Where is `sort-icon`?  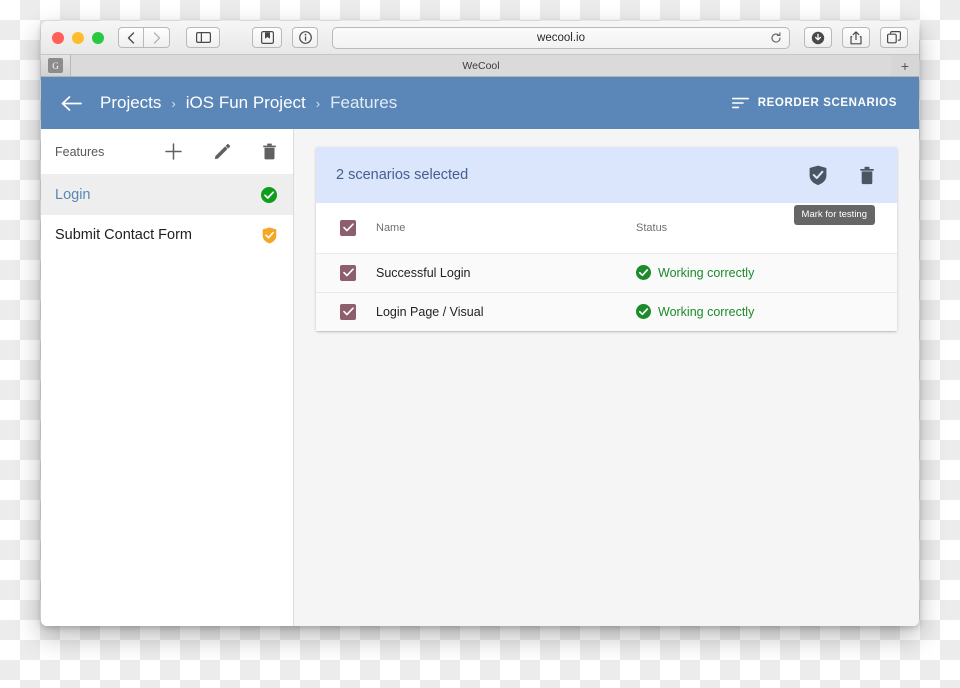 sort-icon is located at coordinates (740, 103).